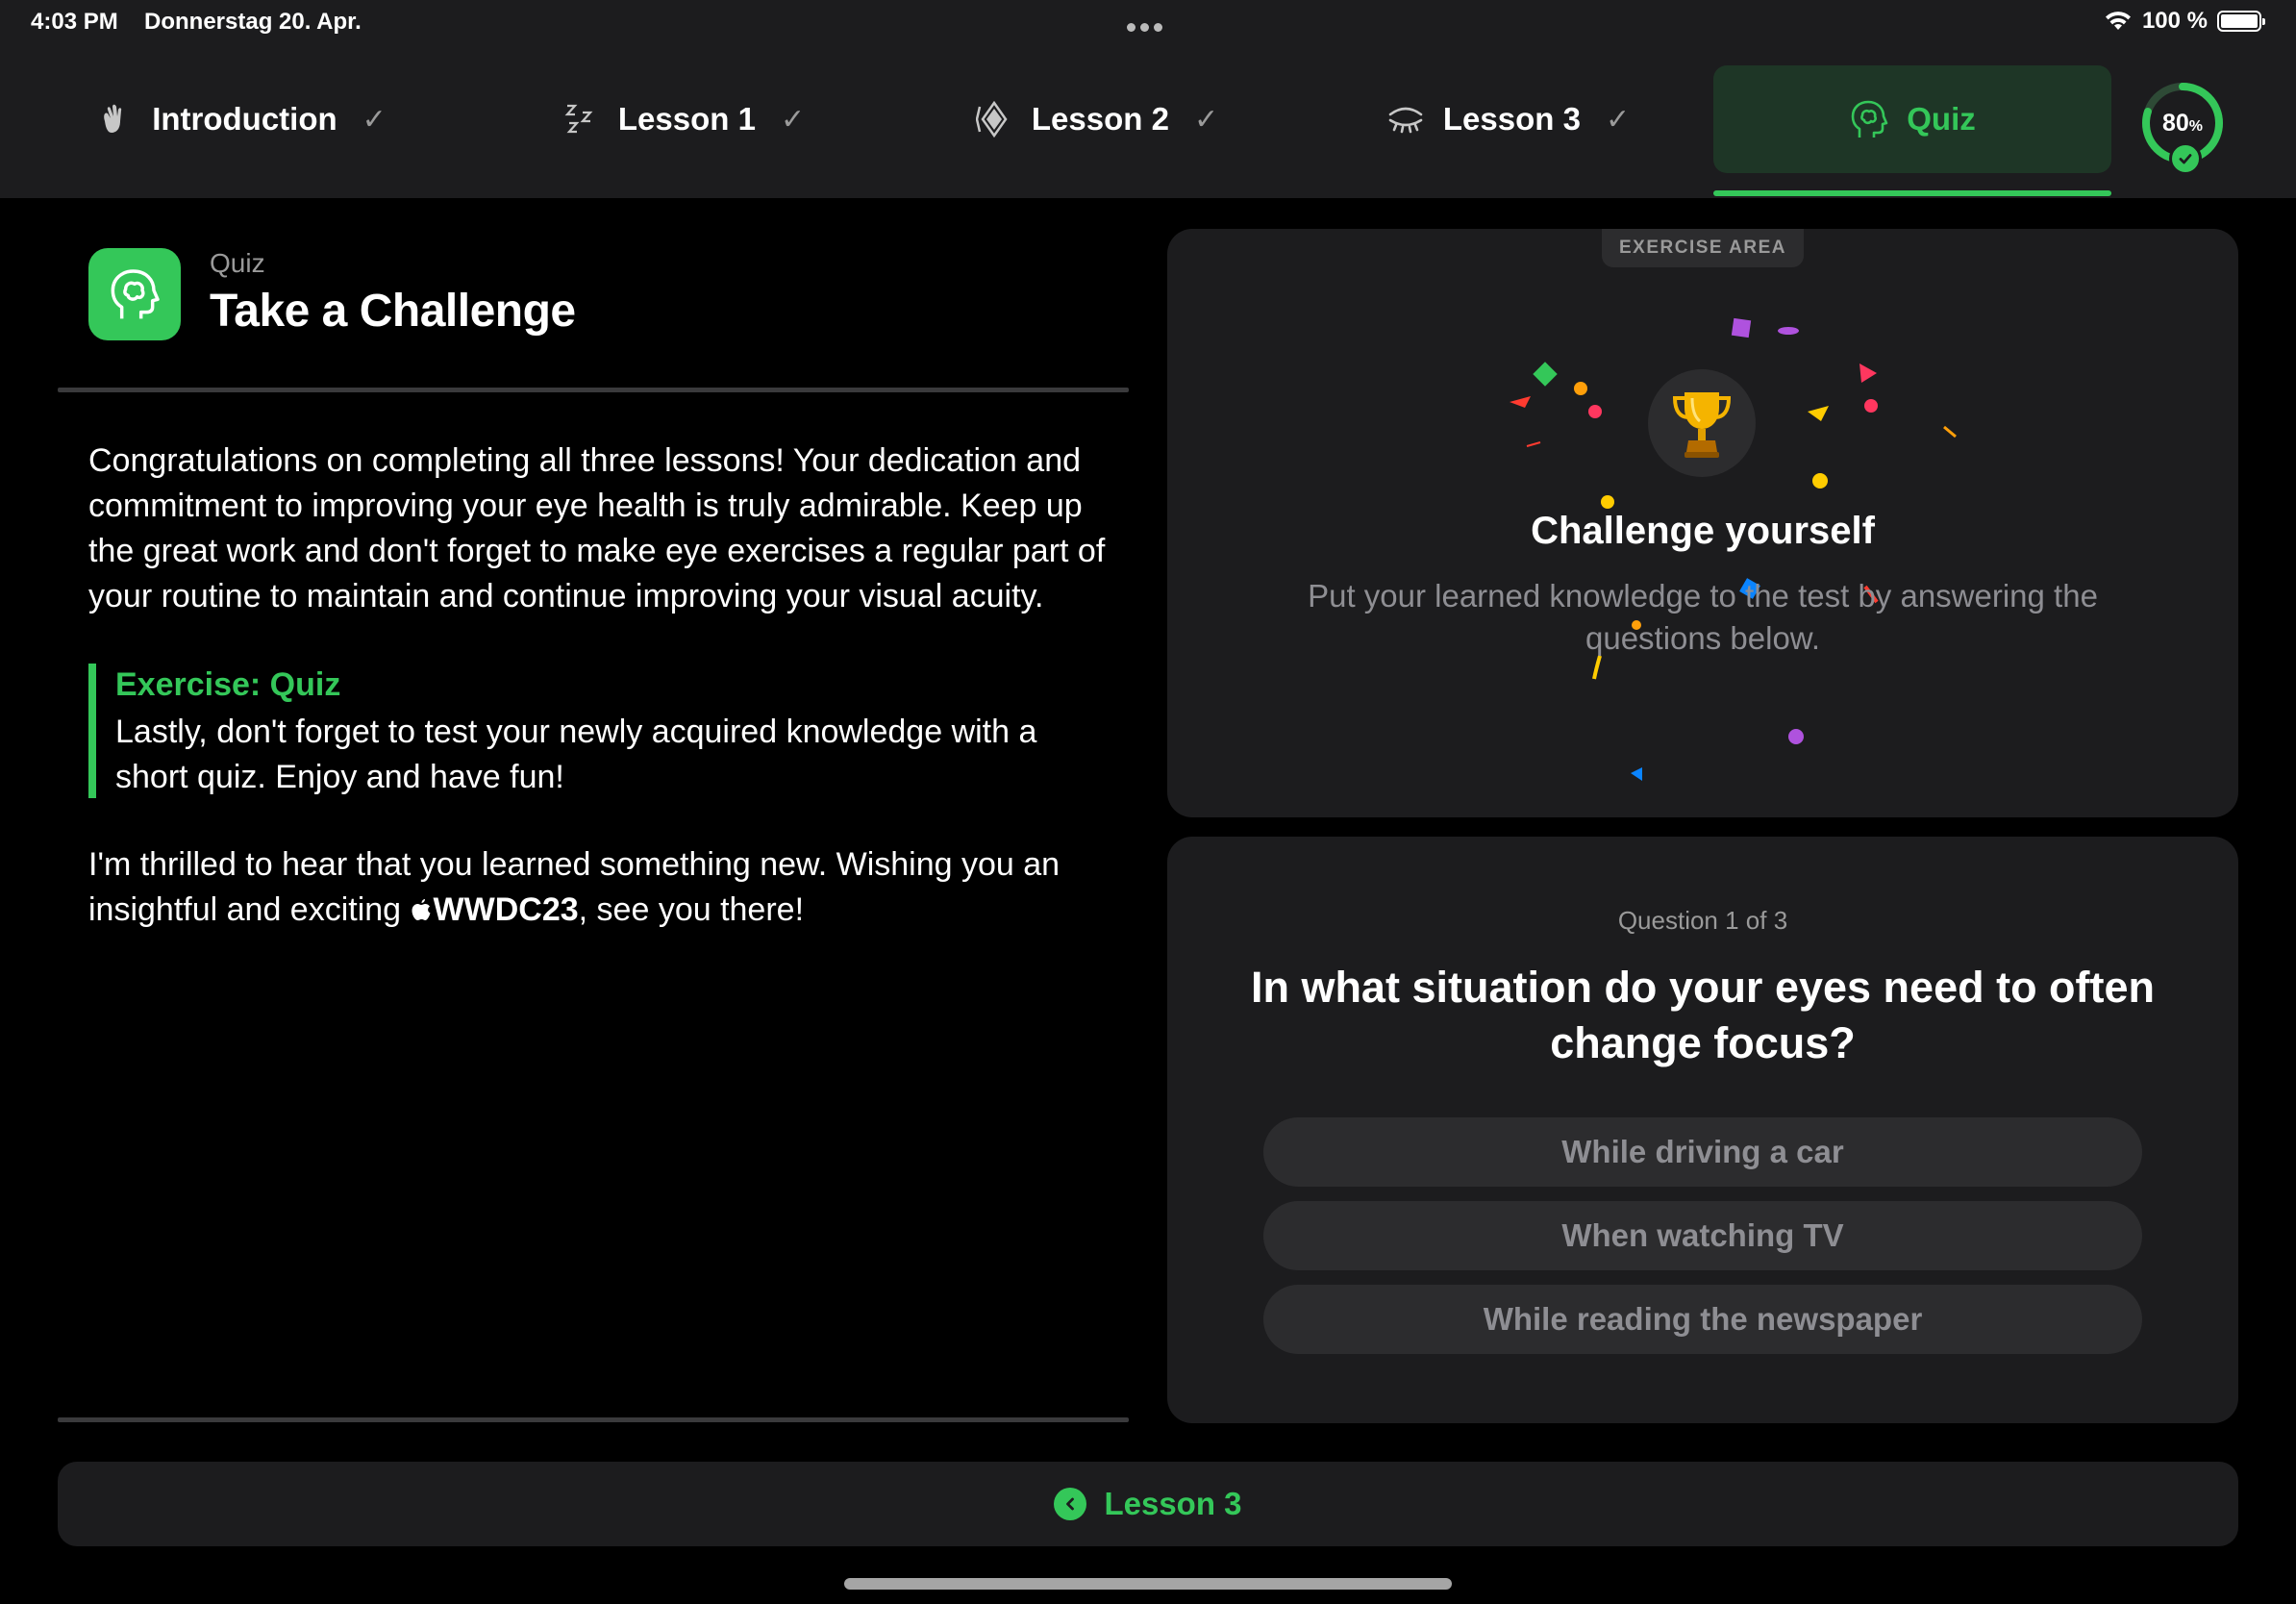 This screenshot has height=1604, width=2296. What do you see at coordinates (593, 390) in the screenshot?
I see `divider-top` at bounding box center [593, 390].